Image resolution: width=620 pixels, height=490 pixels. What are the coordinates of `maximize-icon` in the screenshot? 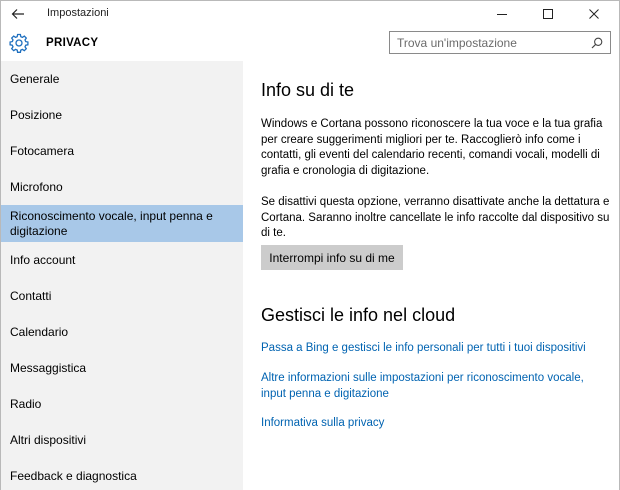 It's located at (548, 14).